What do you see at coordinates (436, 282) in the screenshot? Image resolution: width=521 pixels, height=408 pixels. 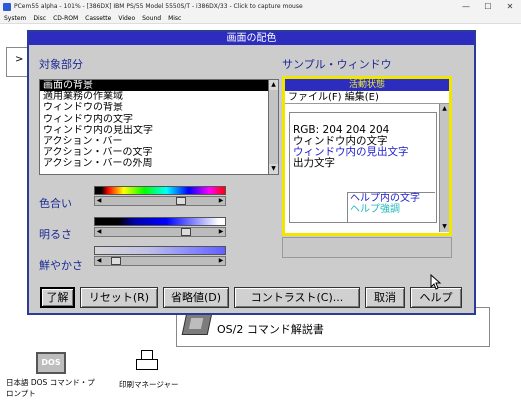 I see `mouse-cursor-icon` at bounding box center [436, 282].